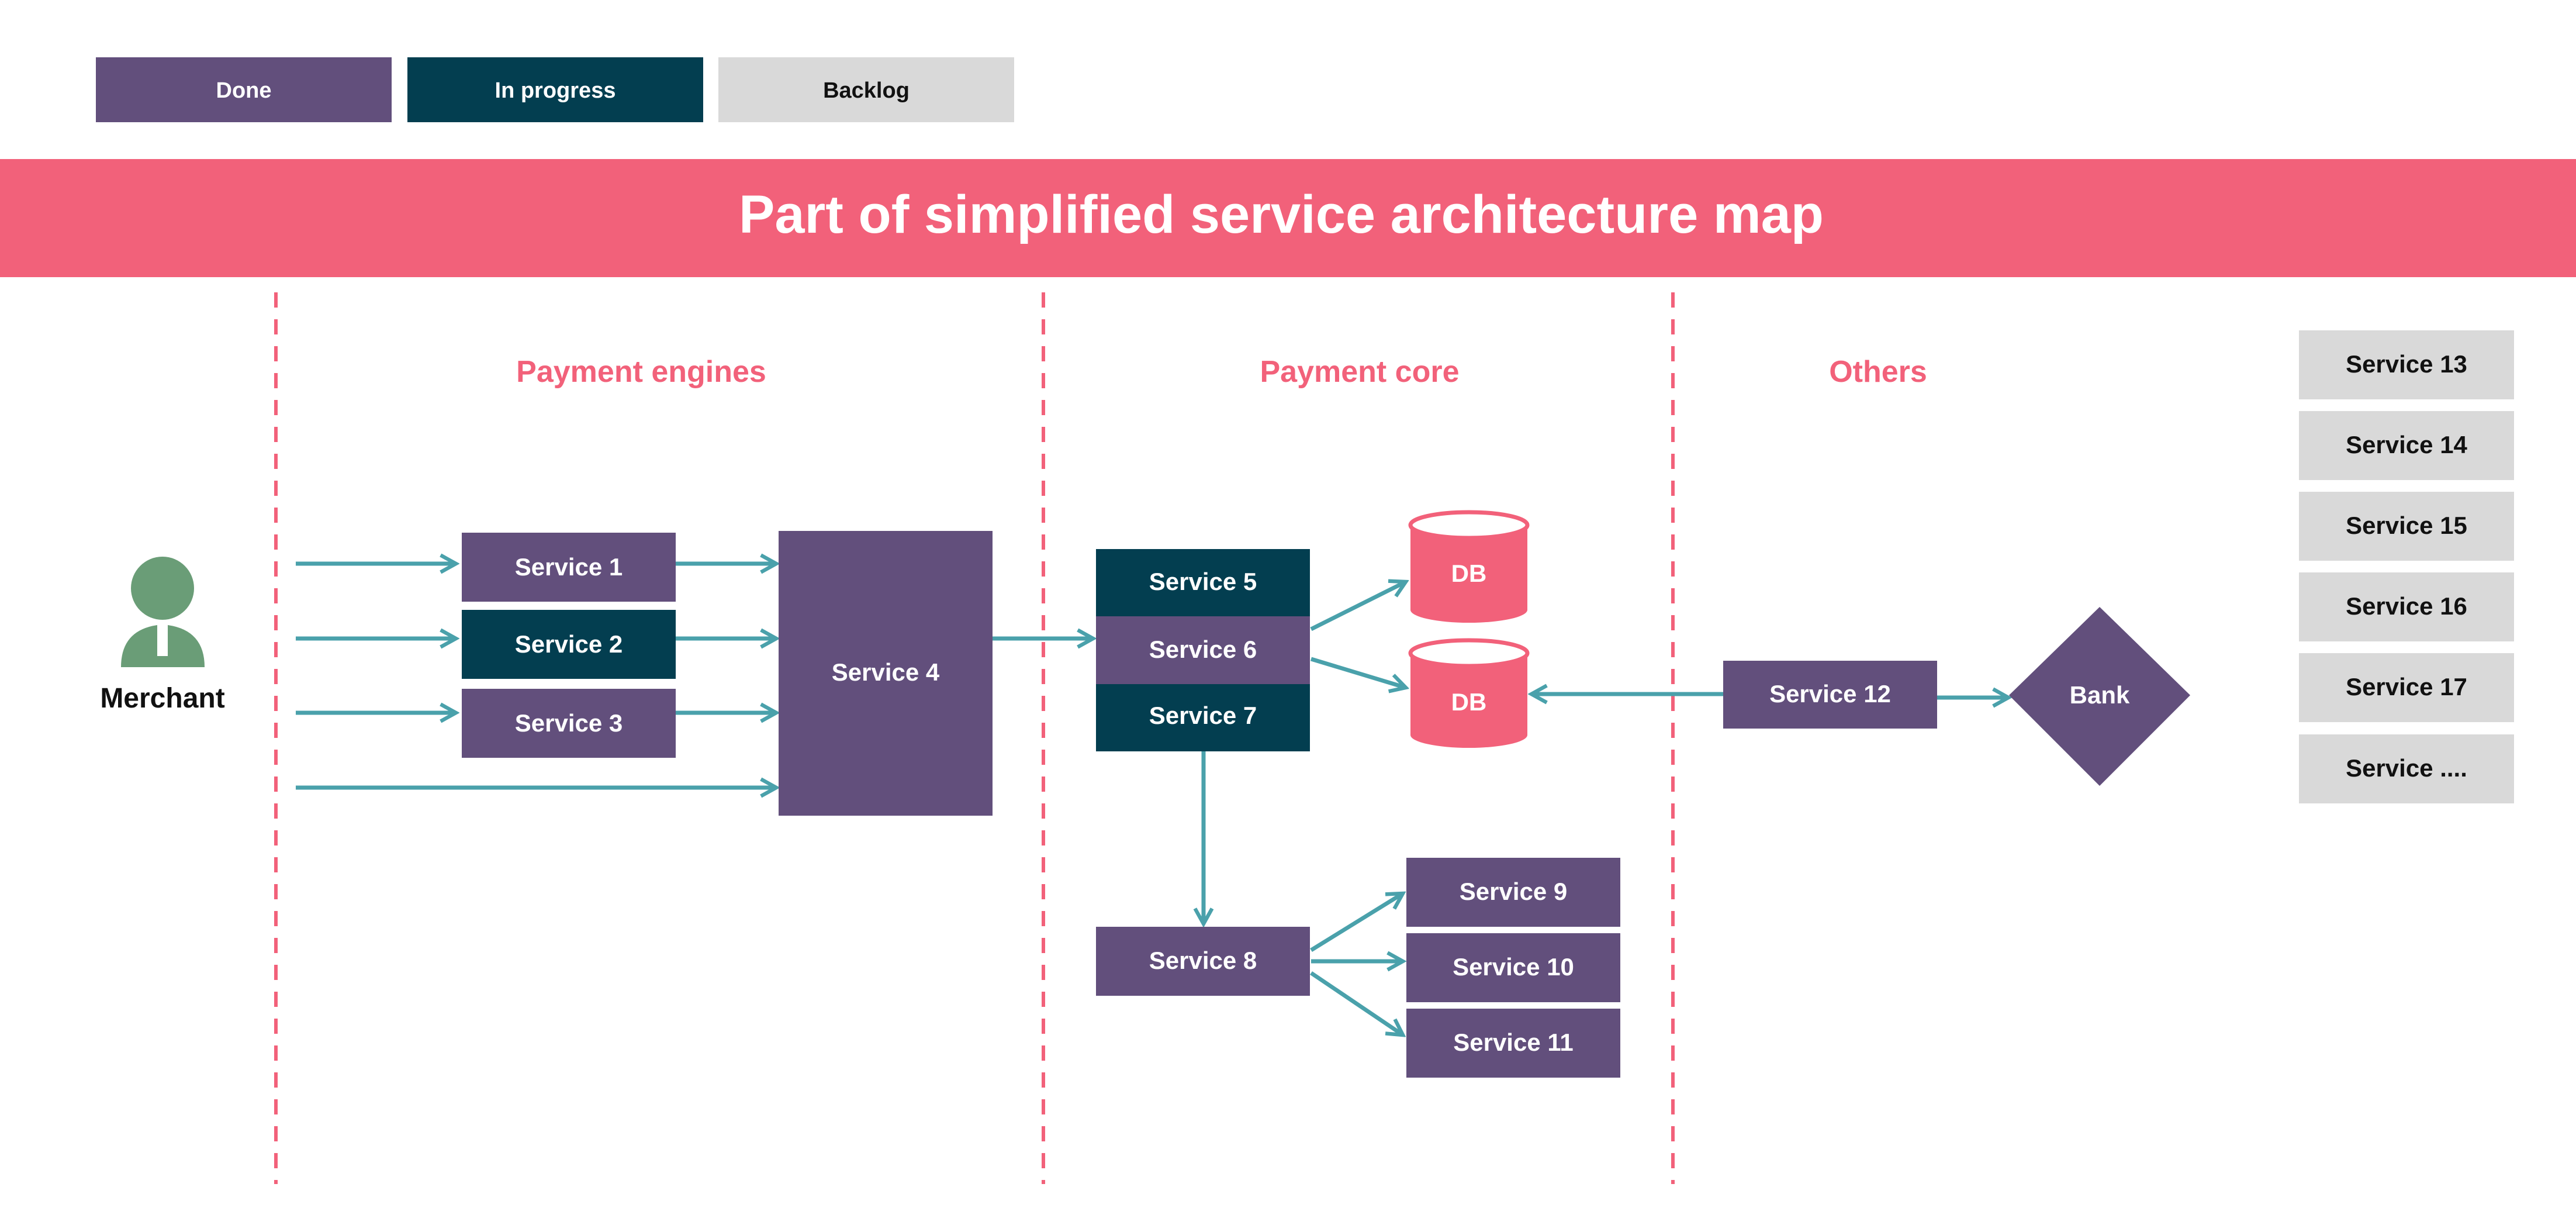 The width and height of the screenshot is (2576, 1232). I want to click on legend-label-done: Done, so click(244, 91).